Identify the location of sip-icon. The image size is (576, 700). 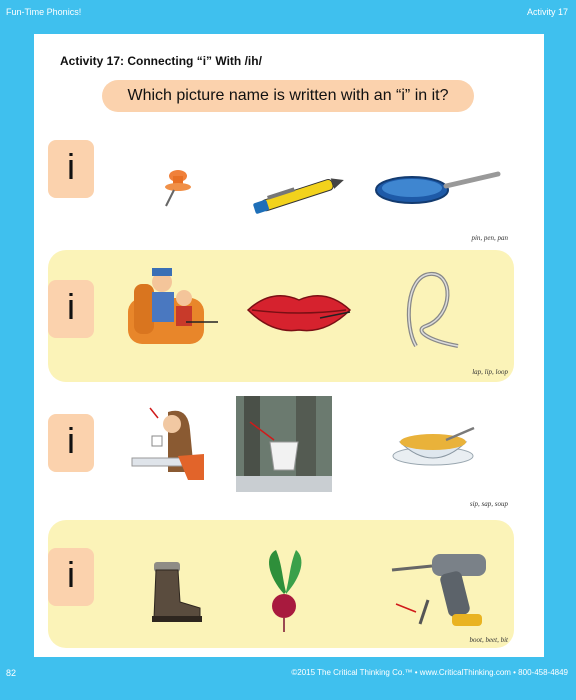
(172, 442).